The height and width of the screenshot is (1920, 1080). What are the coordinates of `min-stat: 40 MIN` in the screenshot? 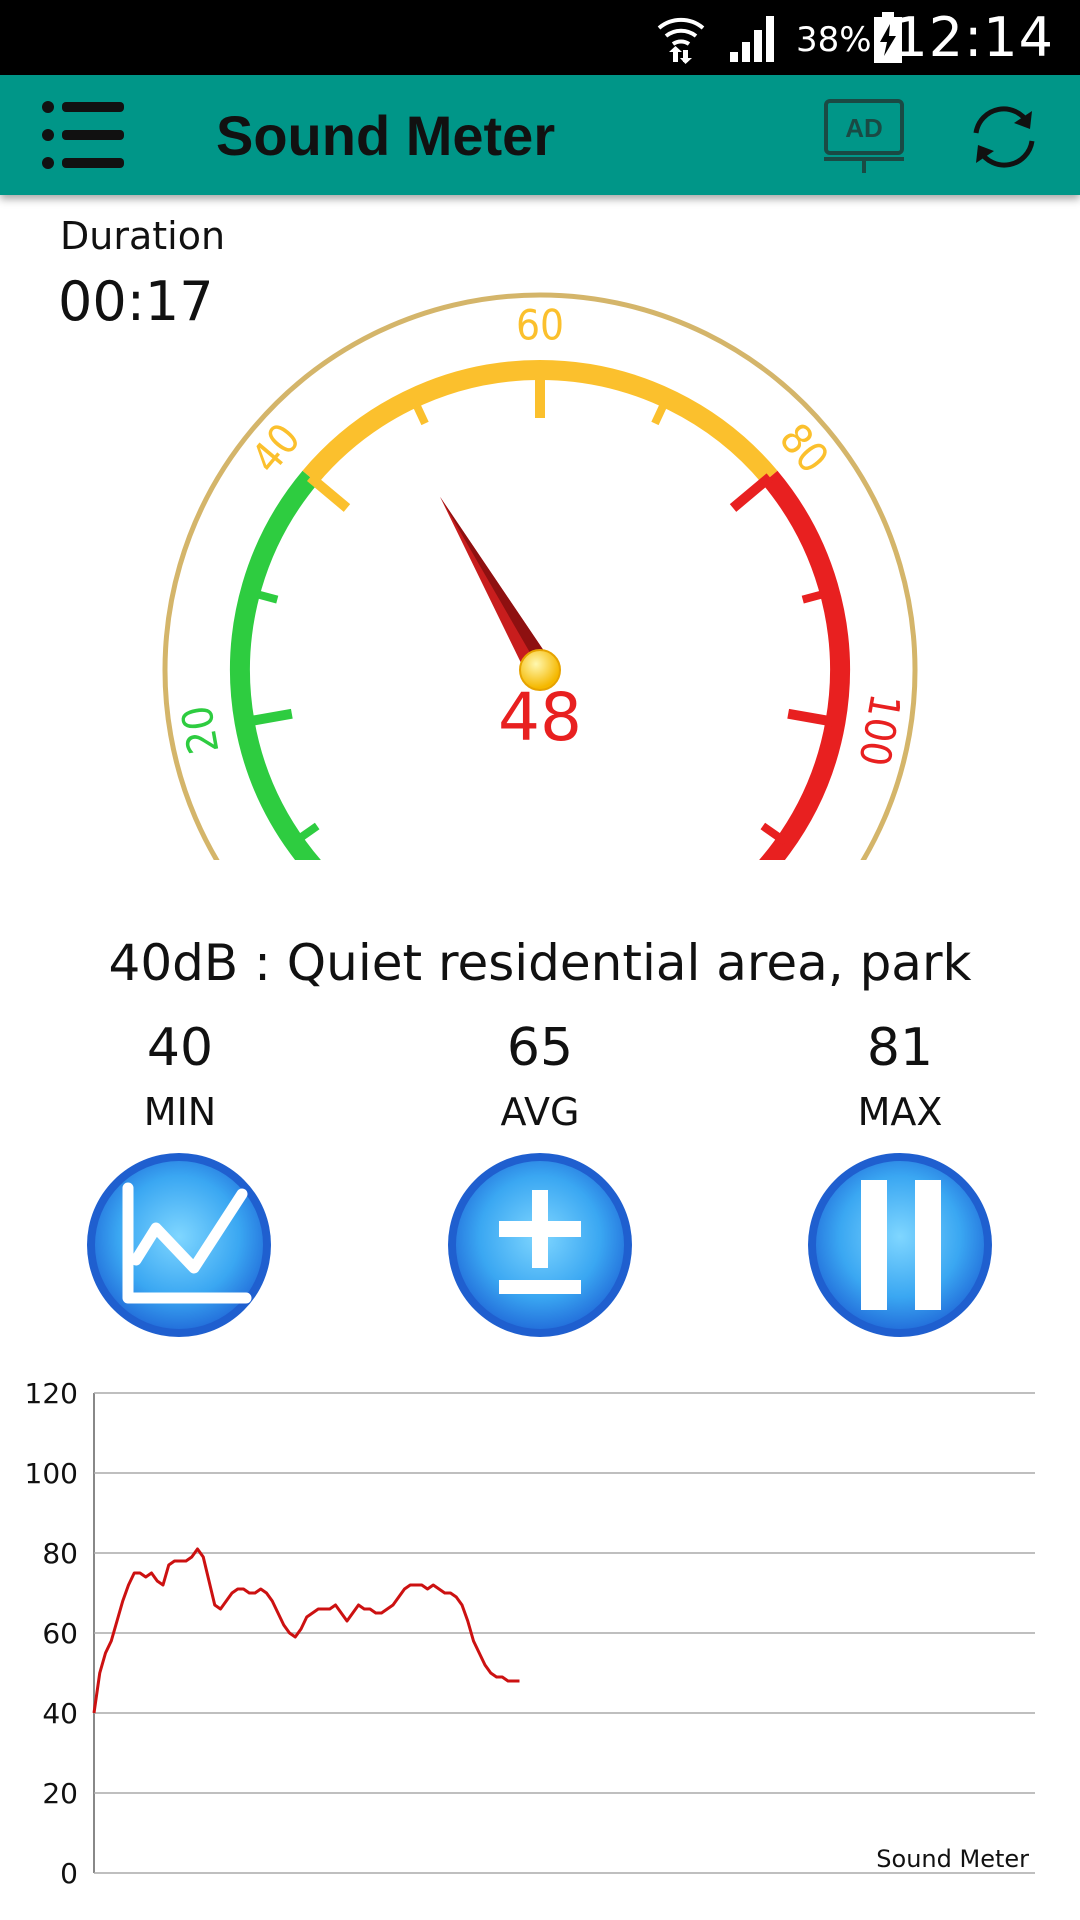 It's located at (180, 1076).